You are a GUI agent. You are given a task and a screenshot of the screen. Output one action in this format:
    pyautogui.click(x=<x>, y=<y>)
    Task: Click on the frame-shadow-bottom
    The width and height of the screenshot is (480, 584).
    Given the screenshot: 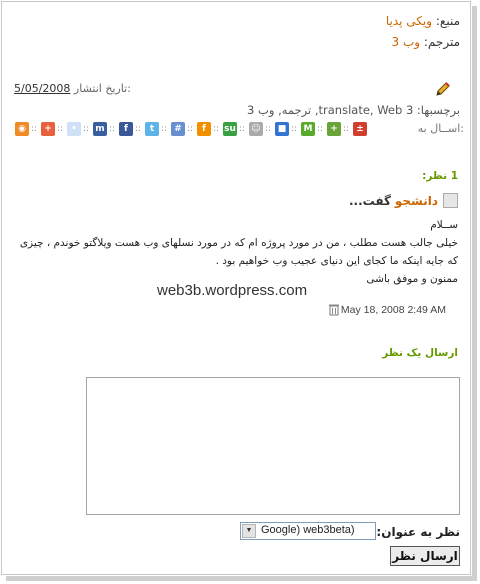 What is the action you would take?
    pyautogui.click(x=241, y=578)
    